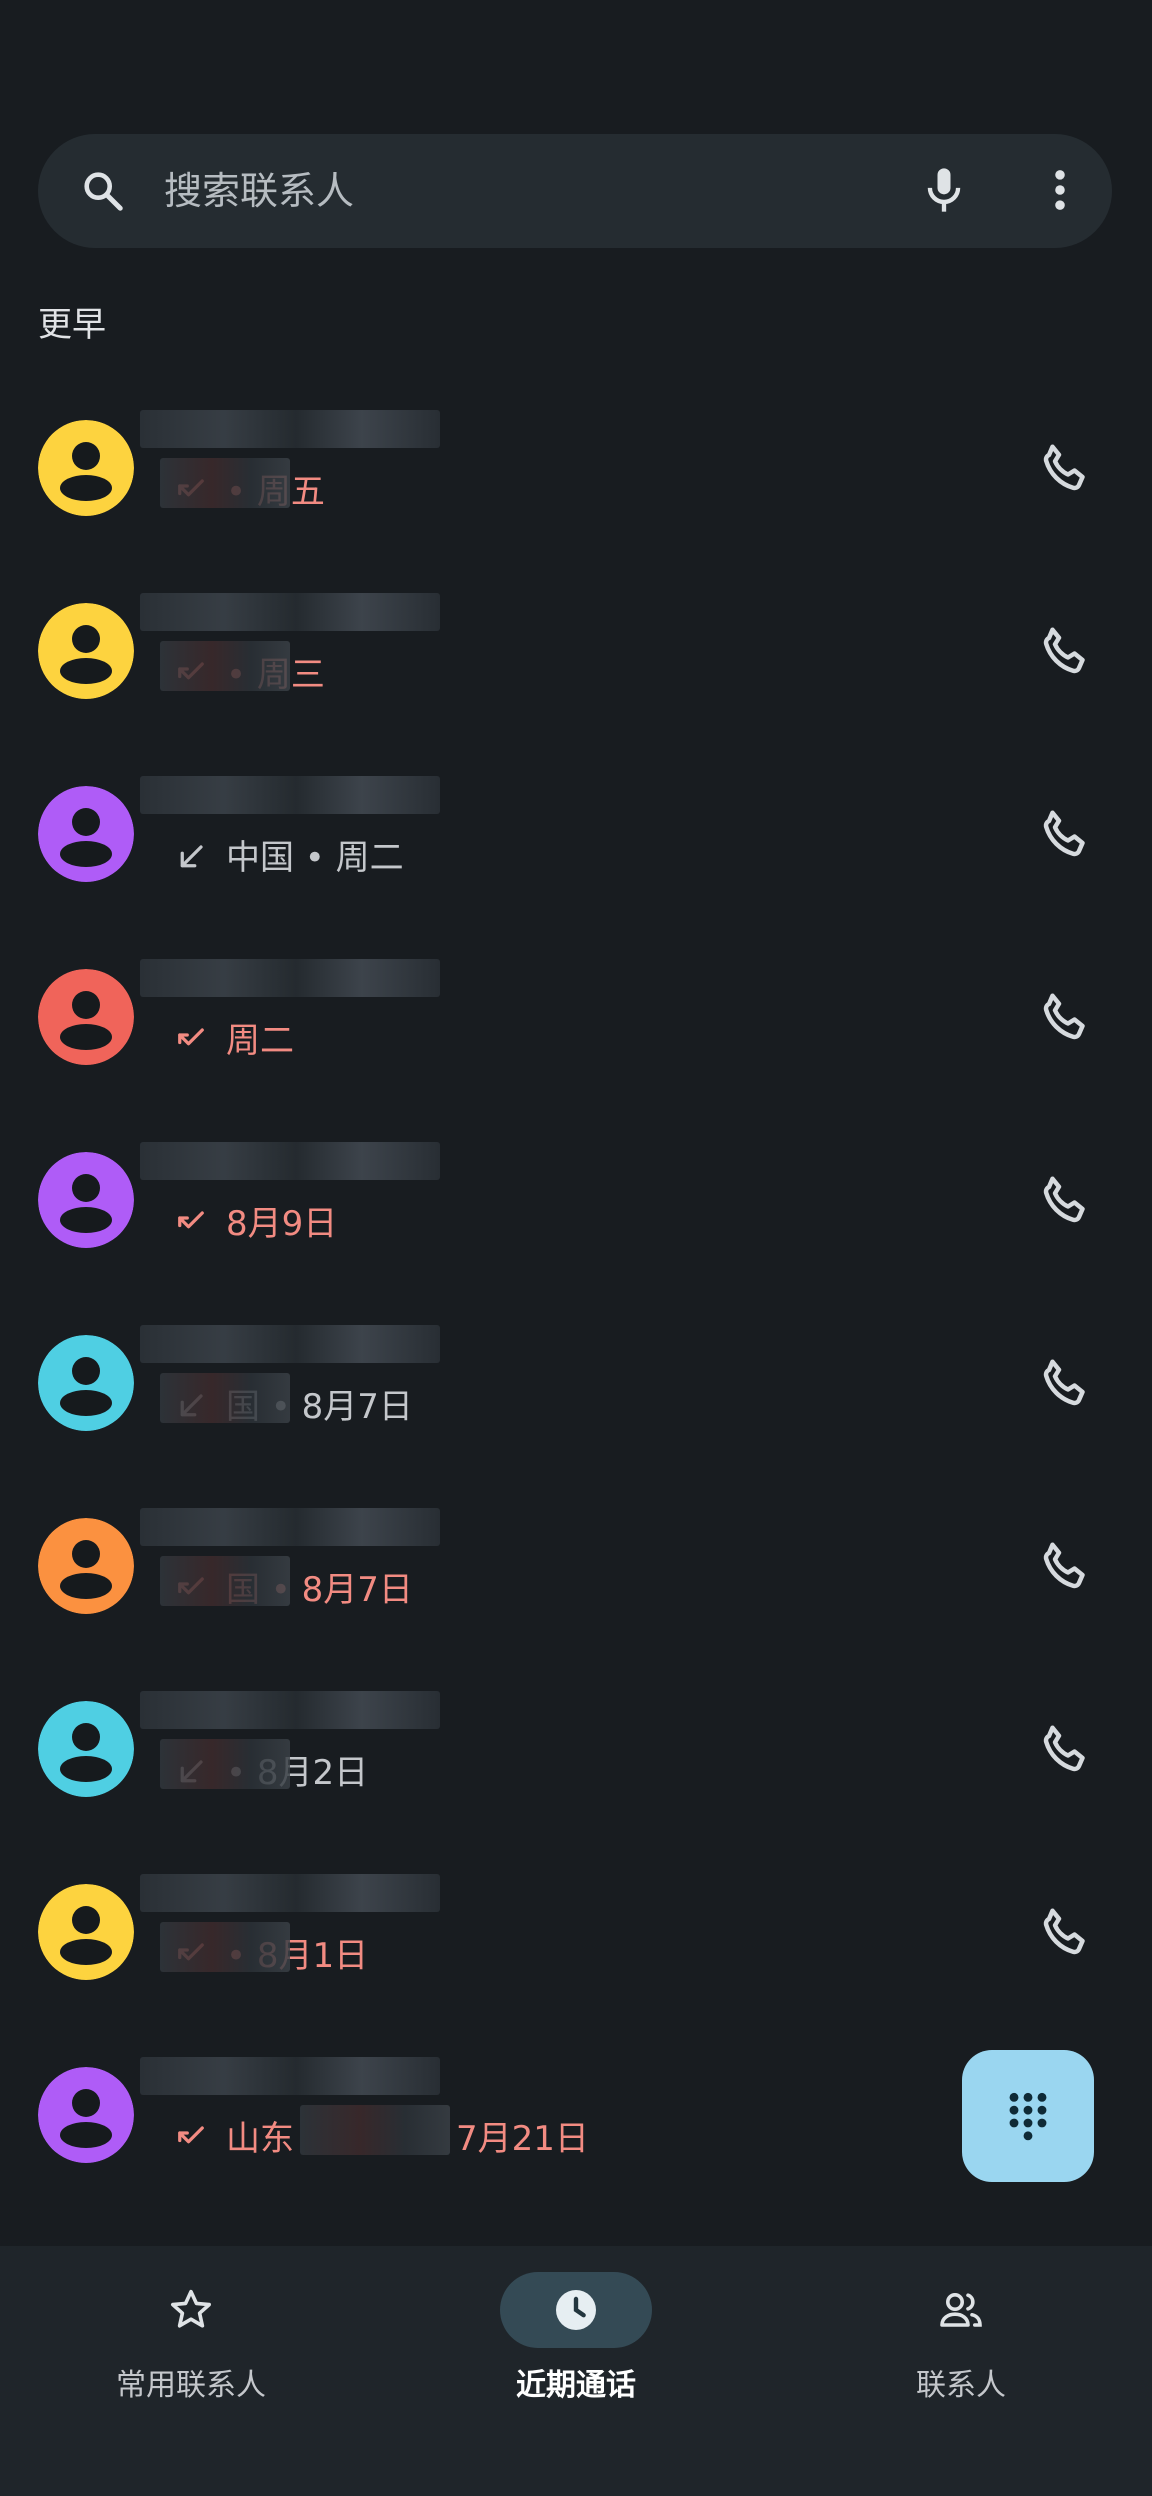 Image resolution: width=1152 pixels, height=2496 pixels. I want to click on people-icon, so click(961, 2310).